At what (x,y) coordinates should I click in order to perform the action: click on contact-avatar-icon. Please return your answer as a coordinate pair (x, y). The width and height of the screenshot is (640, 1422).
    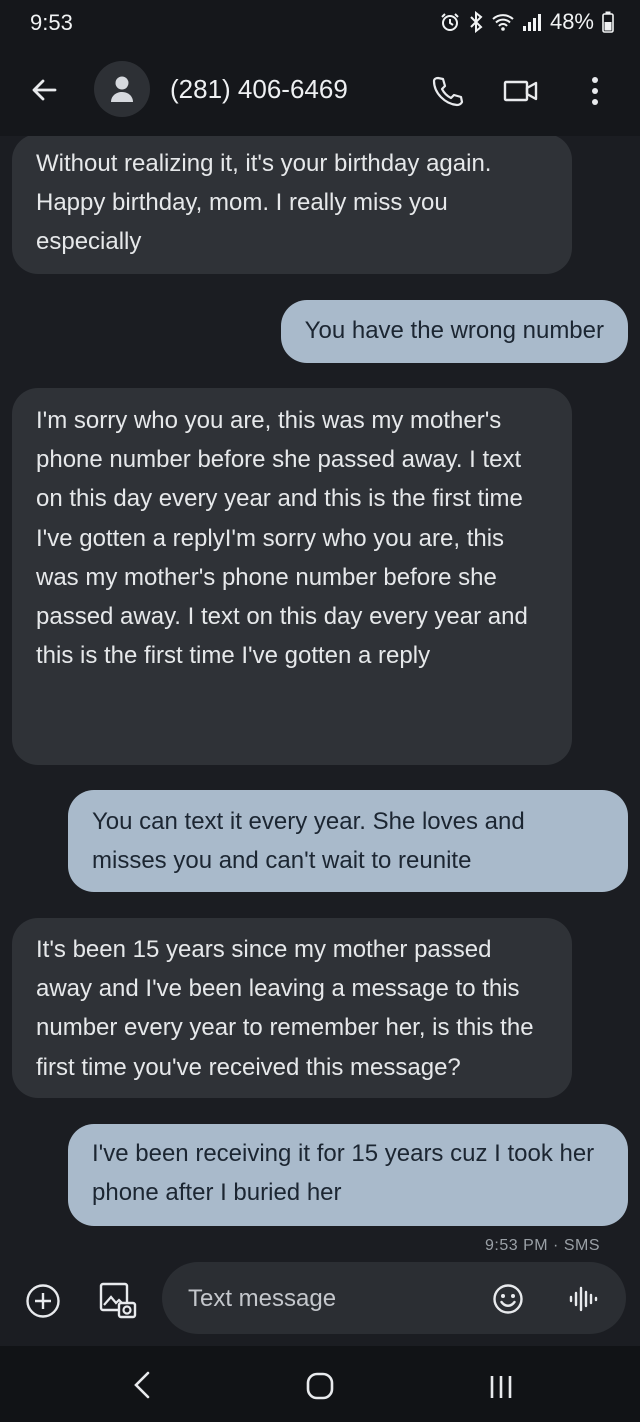
    Looking at the image, I should click on (122, 89).